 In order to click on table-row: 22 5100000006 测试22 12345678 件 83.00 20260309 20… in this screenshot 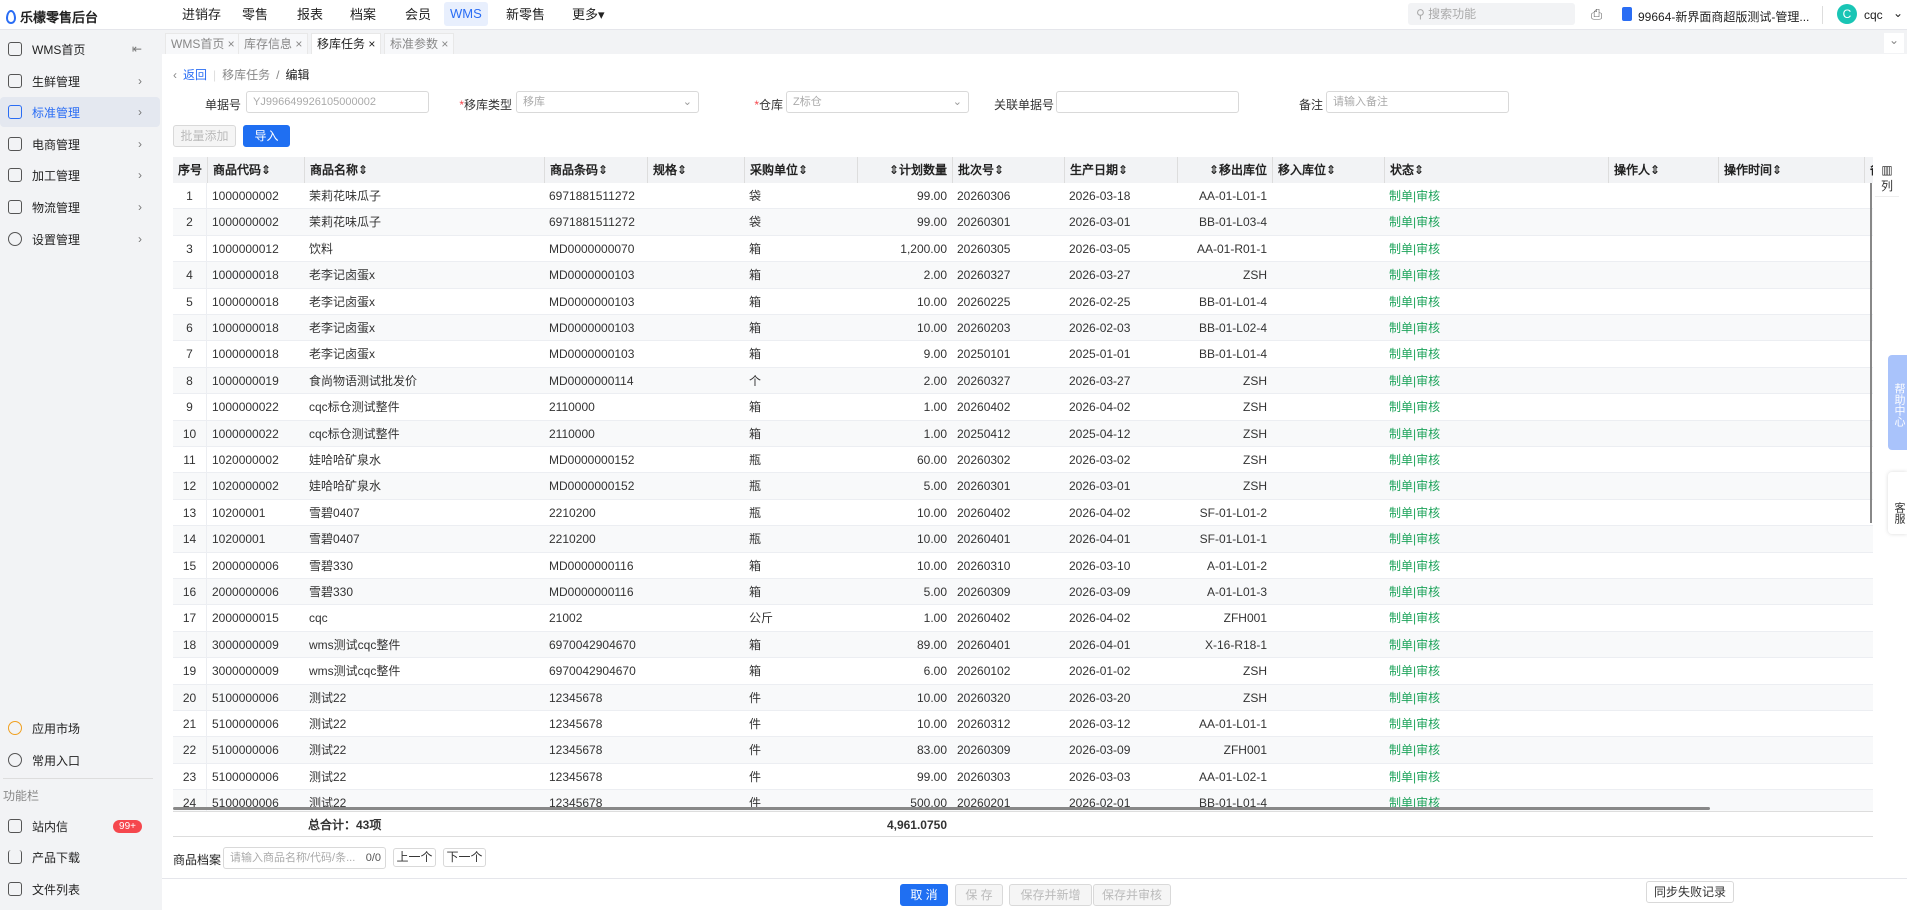, I will do `click(1023, 750)`.